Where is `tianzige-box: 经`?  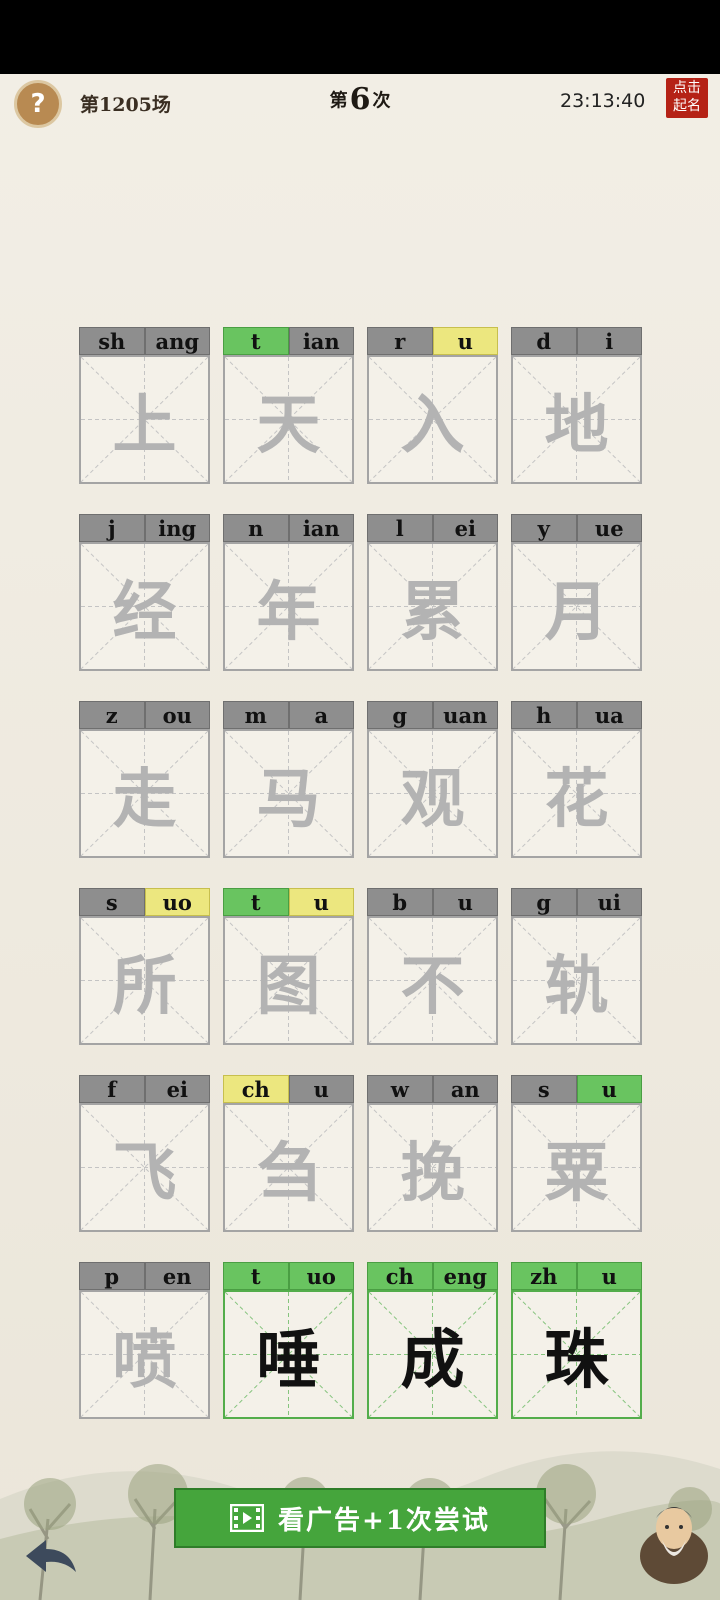
tianzige-box: 经 is located at coordinates (144, 606).